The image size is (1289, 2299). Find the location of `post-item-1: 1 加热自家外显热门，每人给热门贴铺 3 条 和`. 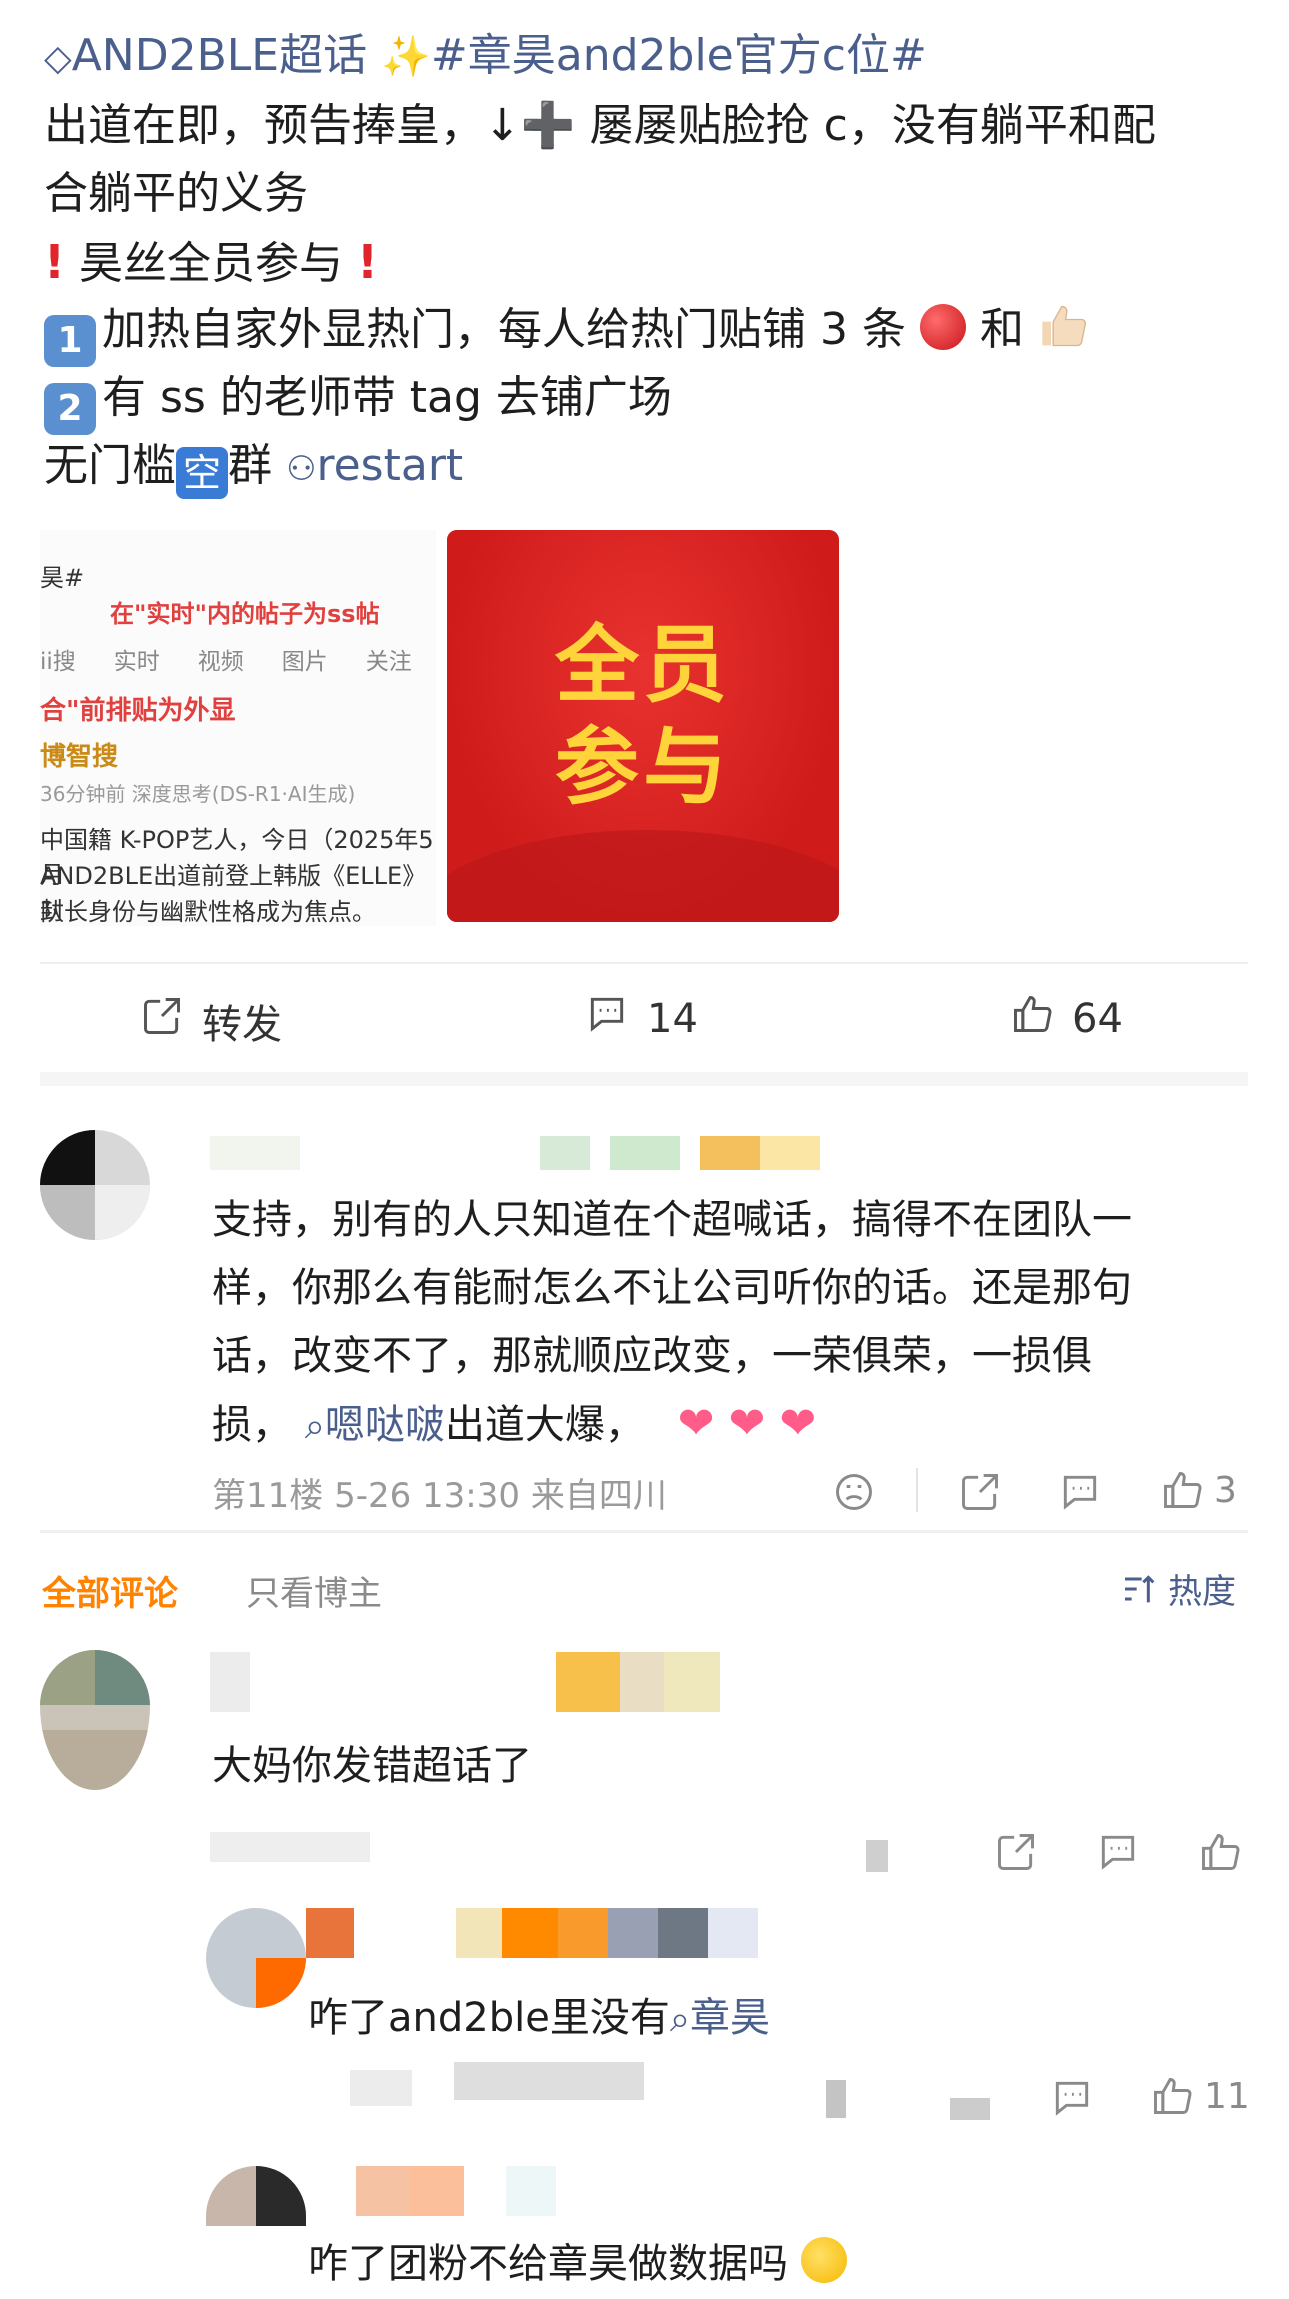

post-item-1: 1 加热自家外显热门，每人给热门贴铺 3 条 和 is located at coordinates (567, 334).